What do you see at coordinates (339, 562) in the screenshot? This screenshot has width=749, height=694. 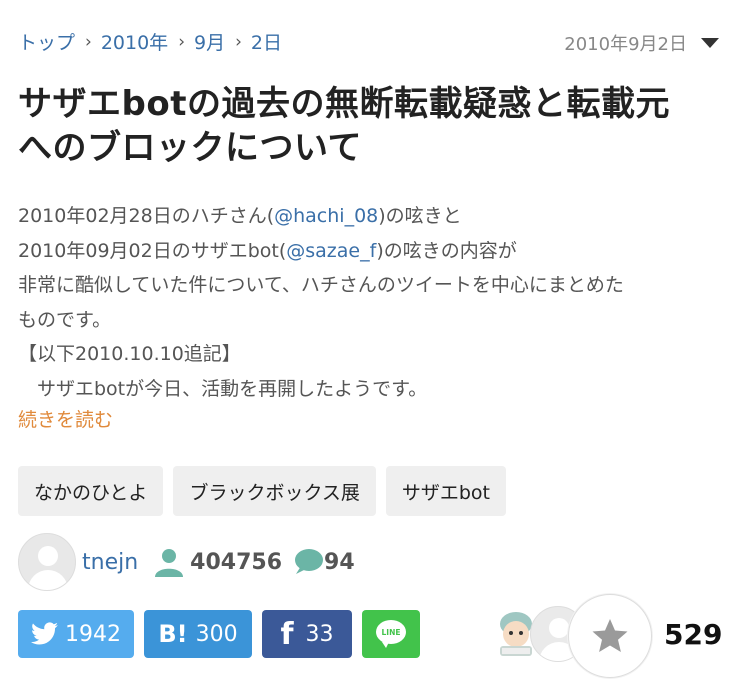 I see `comment-count-value: 94` at bounding box center [339, 562].